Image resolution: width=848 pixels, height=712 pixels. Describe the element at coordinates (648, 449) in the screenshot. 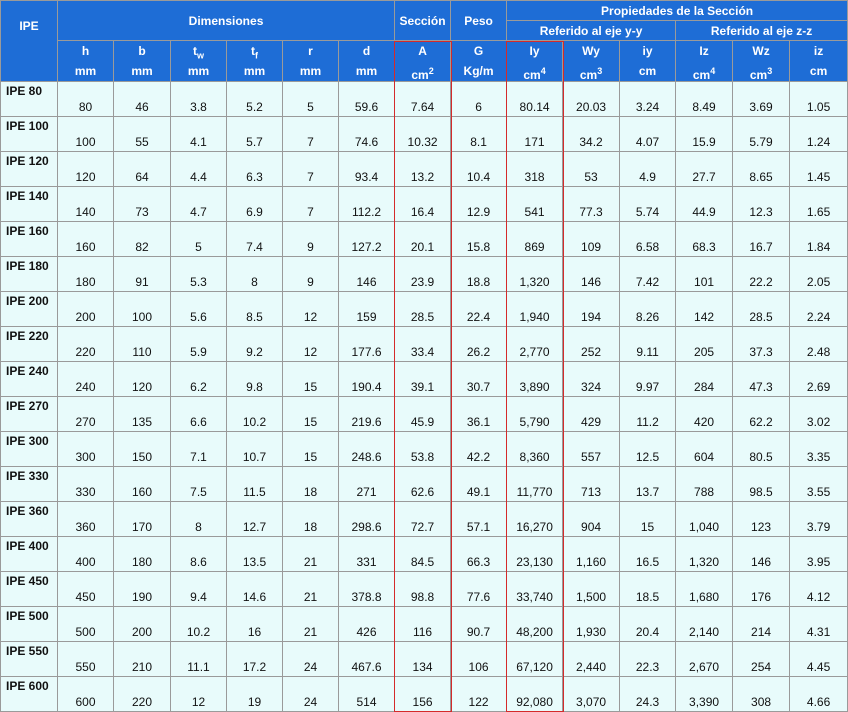

I see `table-cell: 12.5` at that location.